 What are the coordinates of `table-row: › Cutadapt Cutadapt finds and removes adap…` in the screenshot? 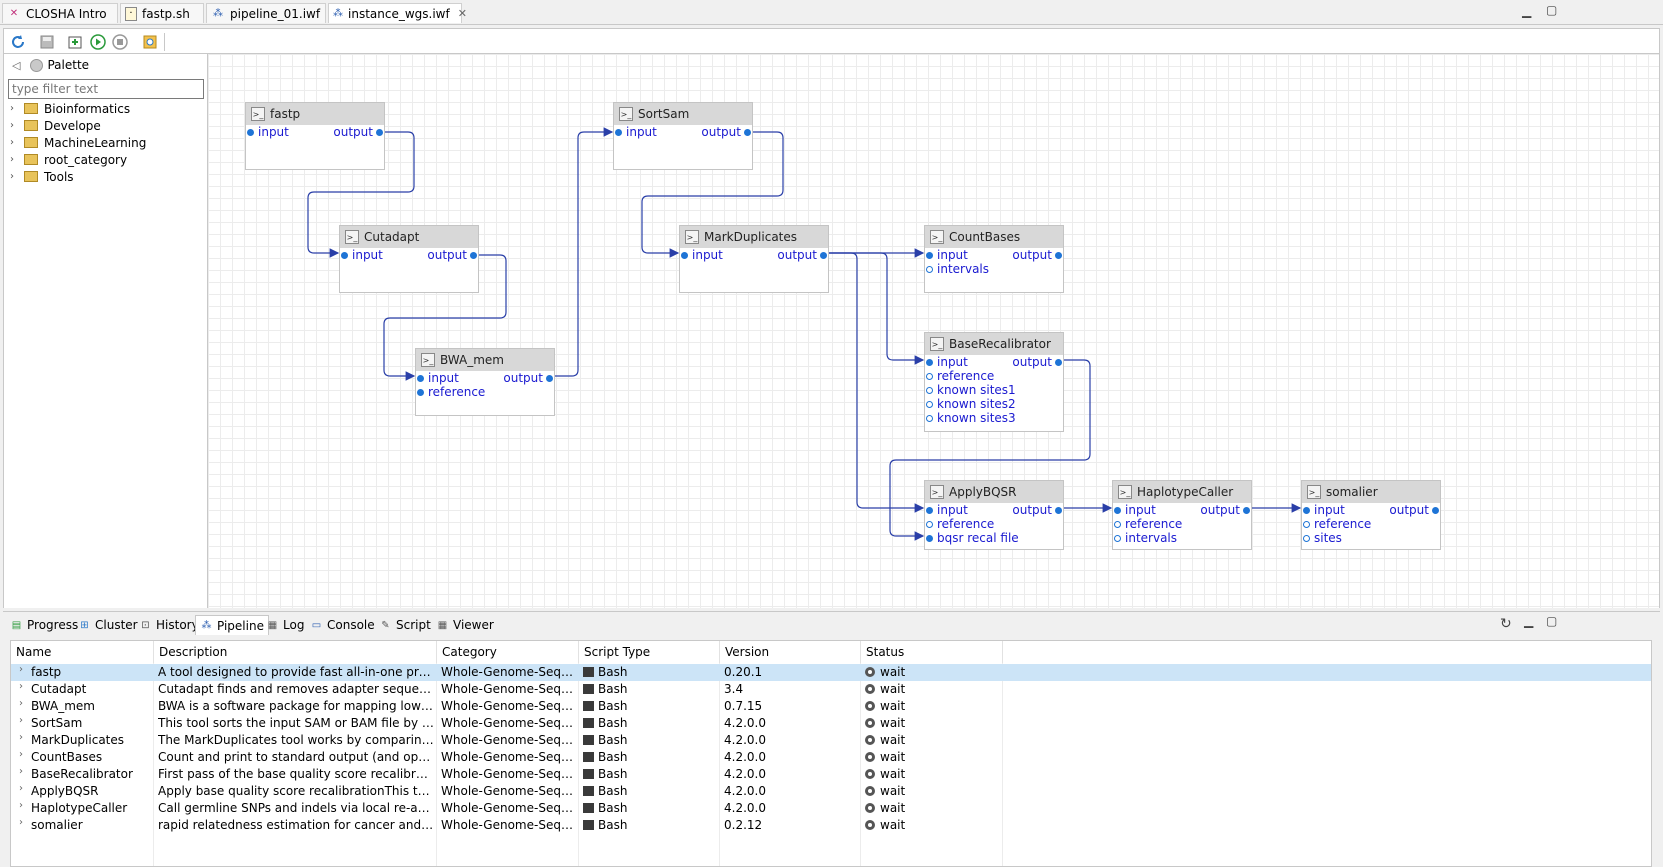 It's located at (831, 689).